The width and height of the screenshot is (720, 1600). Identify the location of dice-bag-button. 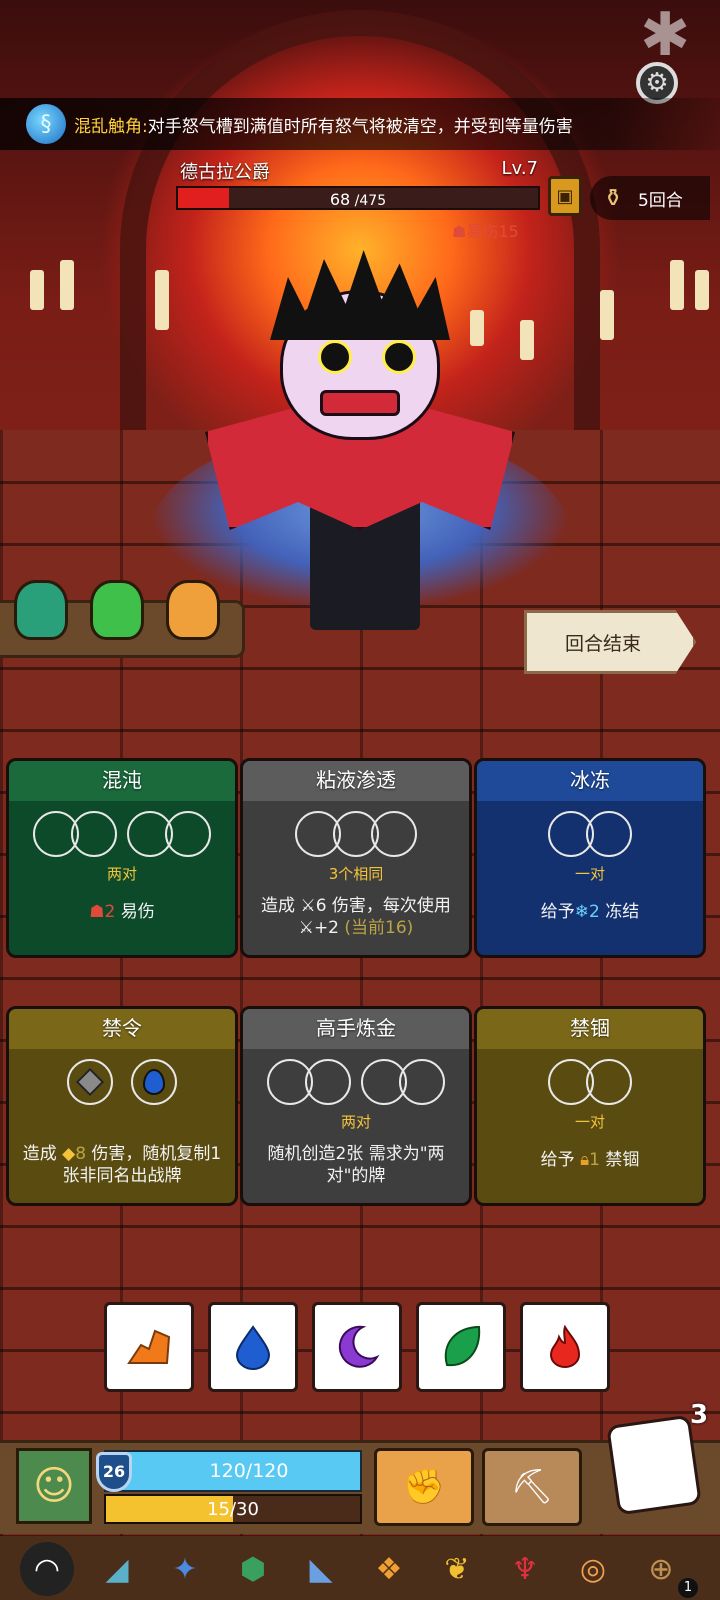
(654, 1465).